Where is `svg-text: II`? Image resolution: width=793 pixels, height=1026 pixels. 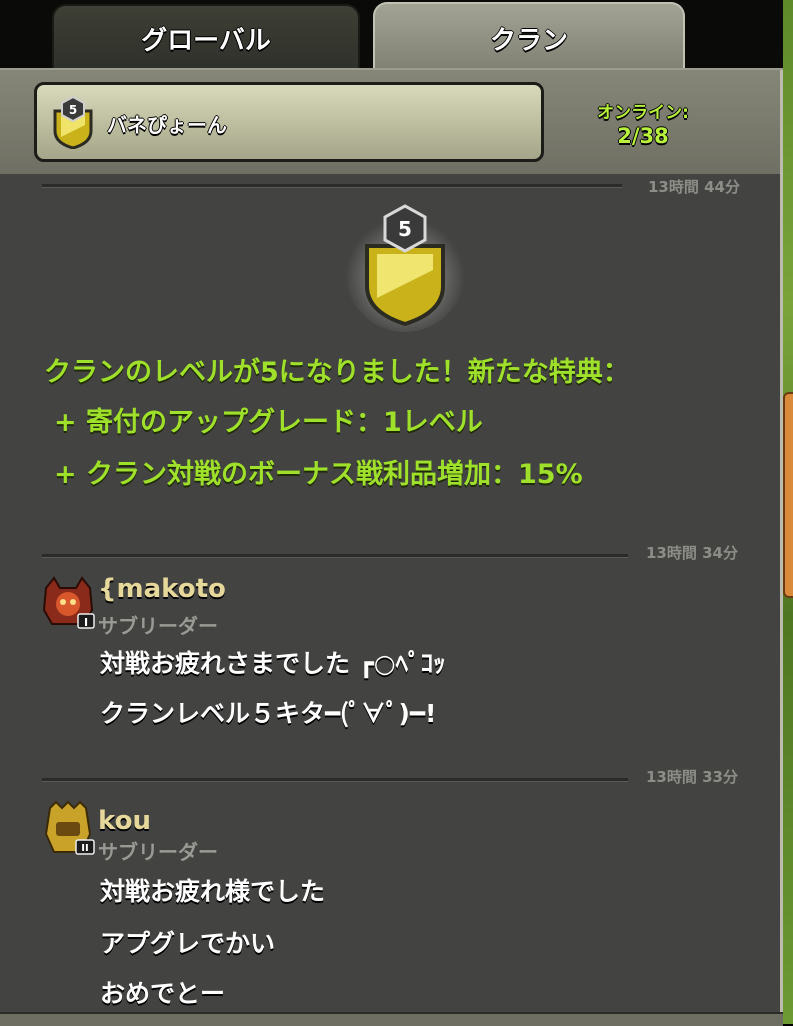
svg-text: II is located at coordinates (84, 848).